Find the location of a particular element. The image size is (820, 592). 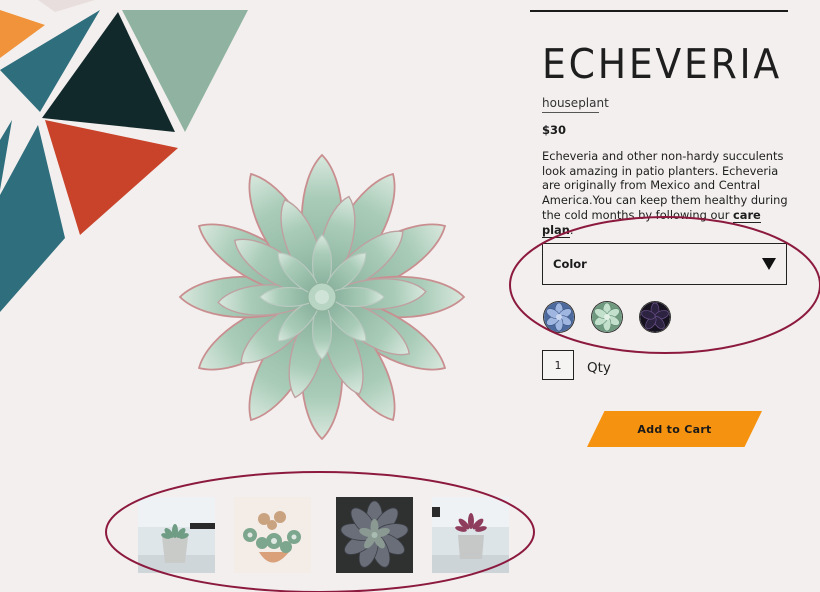

chevron-down-icon is located at coordinates (769, 264).